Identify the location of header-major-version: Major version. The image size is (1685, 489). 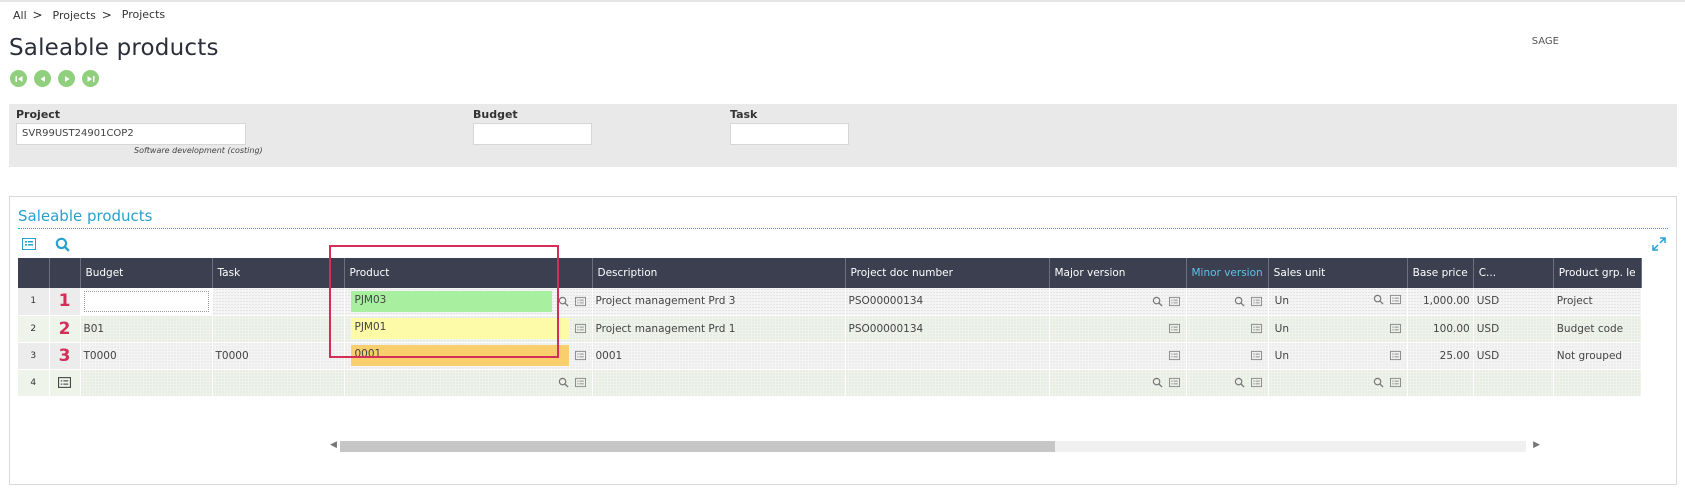
(1118, 273).